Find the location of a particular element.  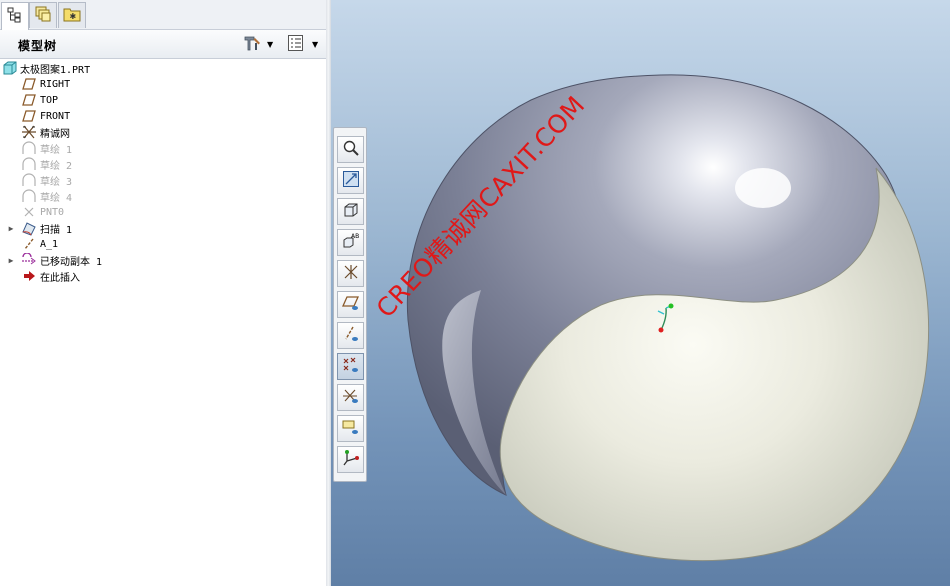

folder-browser-tab is located at coordinates (43, 15).